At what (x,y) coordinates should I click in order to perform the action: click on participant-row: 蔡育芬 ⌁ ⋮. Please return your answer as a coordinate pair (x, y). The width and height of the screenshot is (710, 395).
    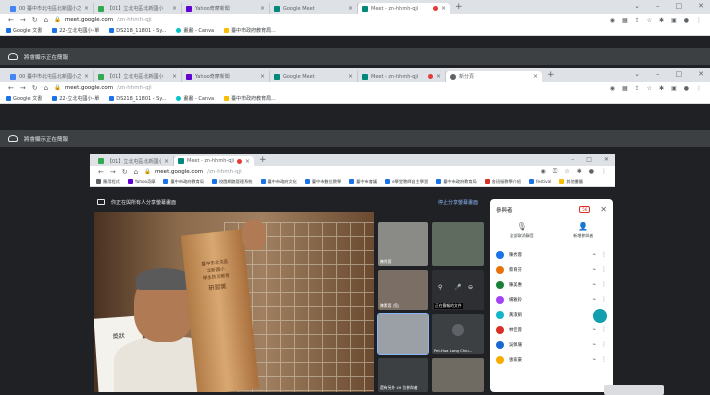
    Looking at the image, I should click on (551, 269).